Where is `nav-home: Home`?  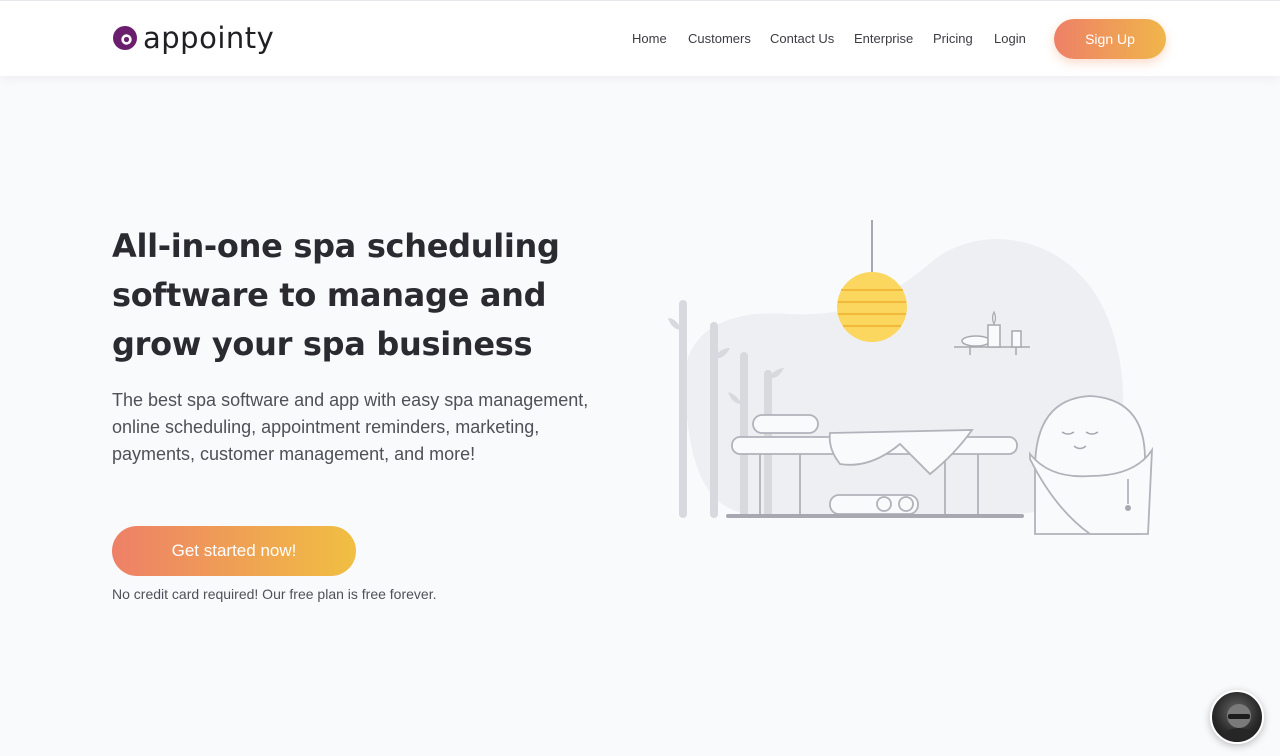 nav-home: Home is located at coordinates (649, 39).